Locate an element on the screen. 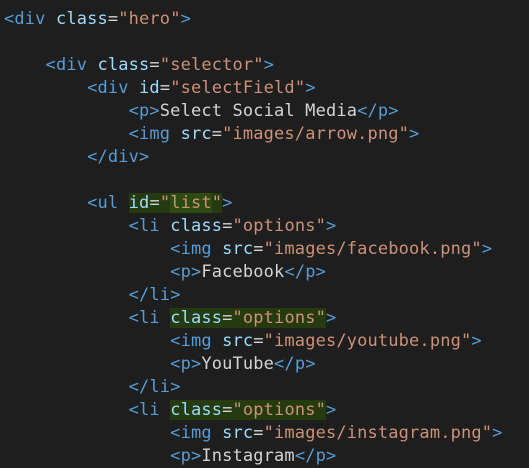  code-line: <img src="images/instagram.png"> is located at coordinates (253, 433).